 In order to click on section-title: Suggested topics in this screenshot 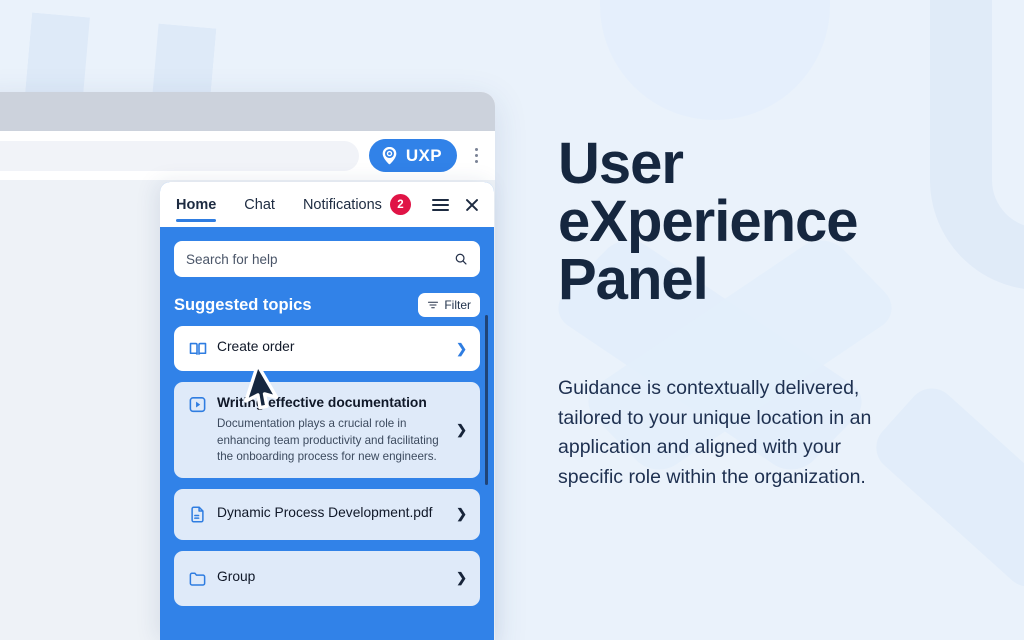, I will do `click(243, 304)`.